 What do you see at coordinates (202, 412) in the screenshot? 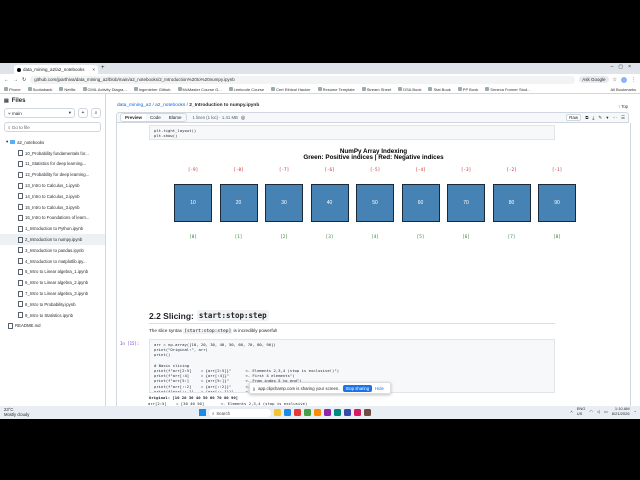
I see `windows-start-icon` at bounding box center [202, 412].